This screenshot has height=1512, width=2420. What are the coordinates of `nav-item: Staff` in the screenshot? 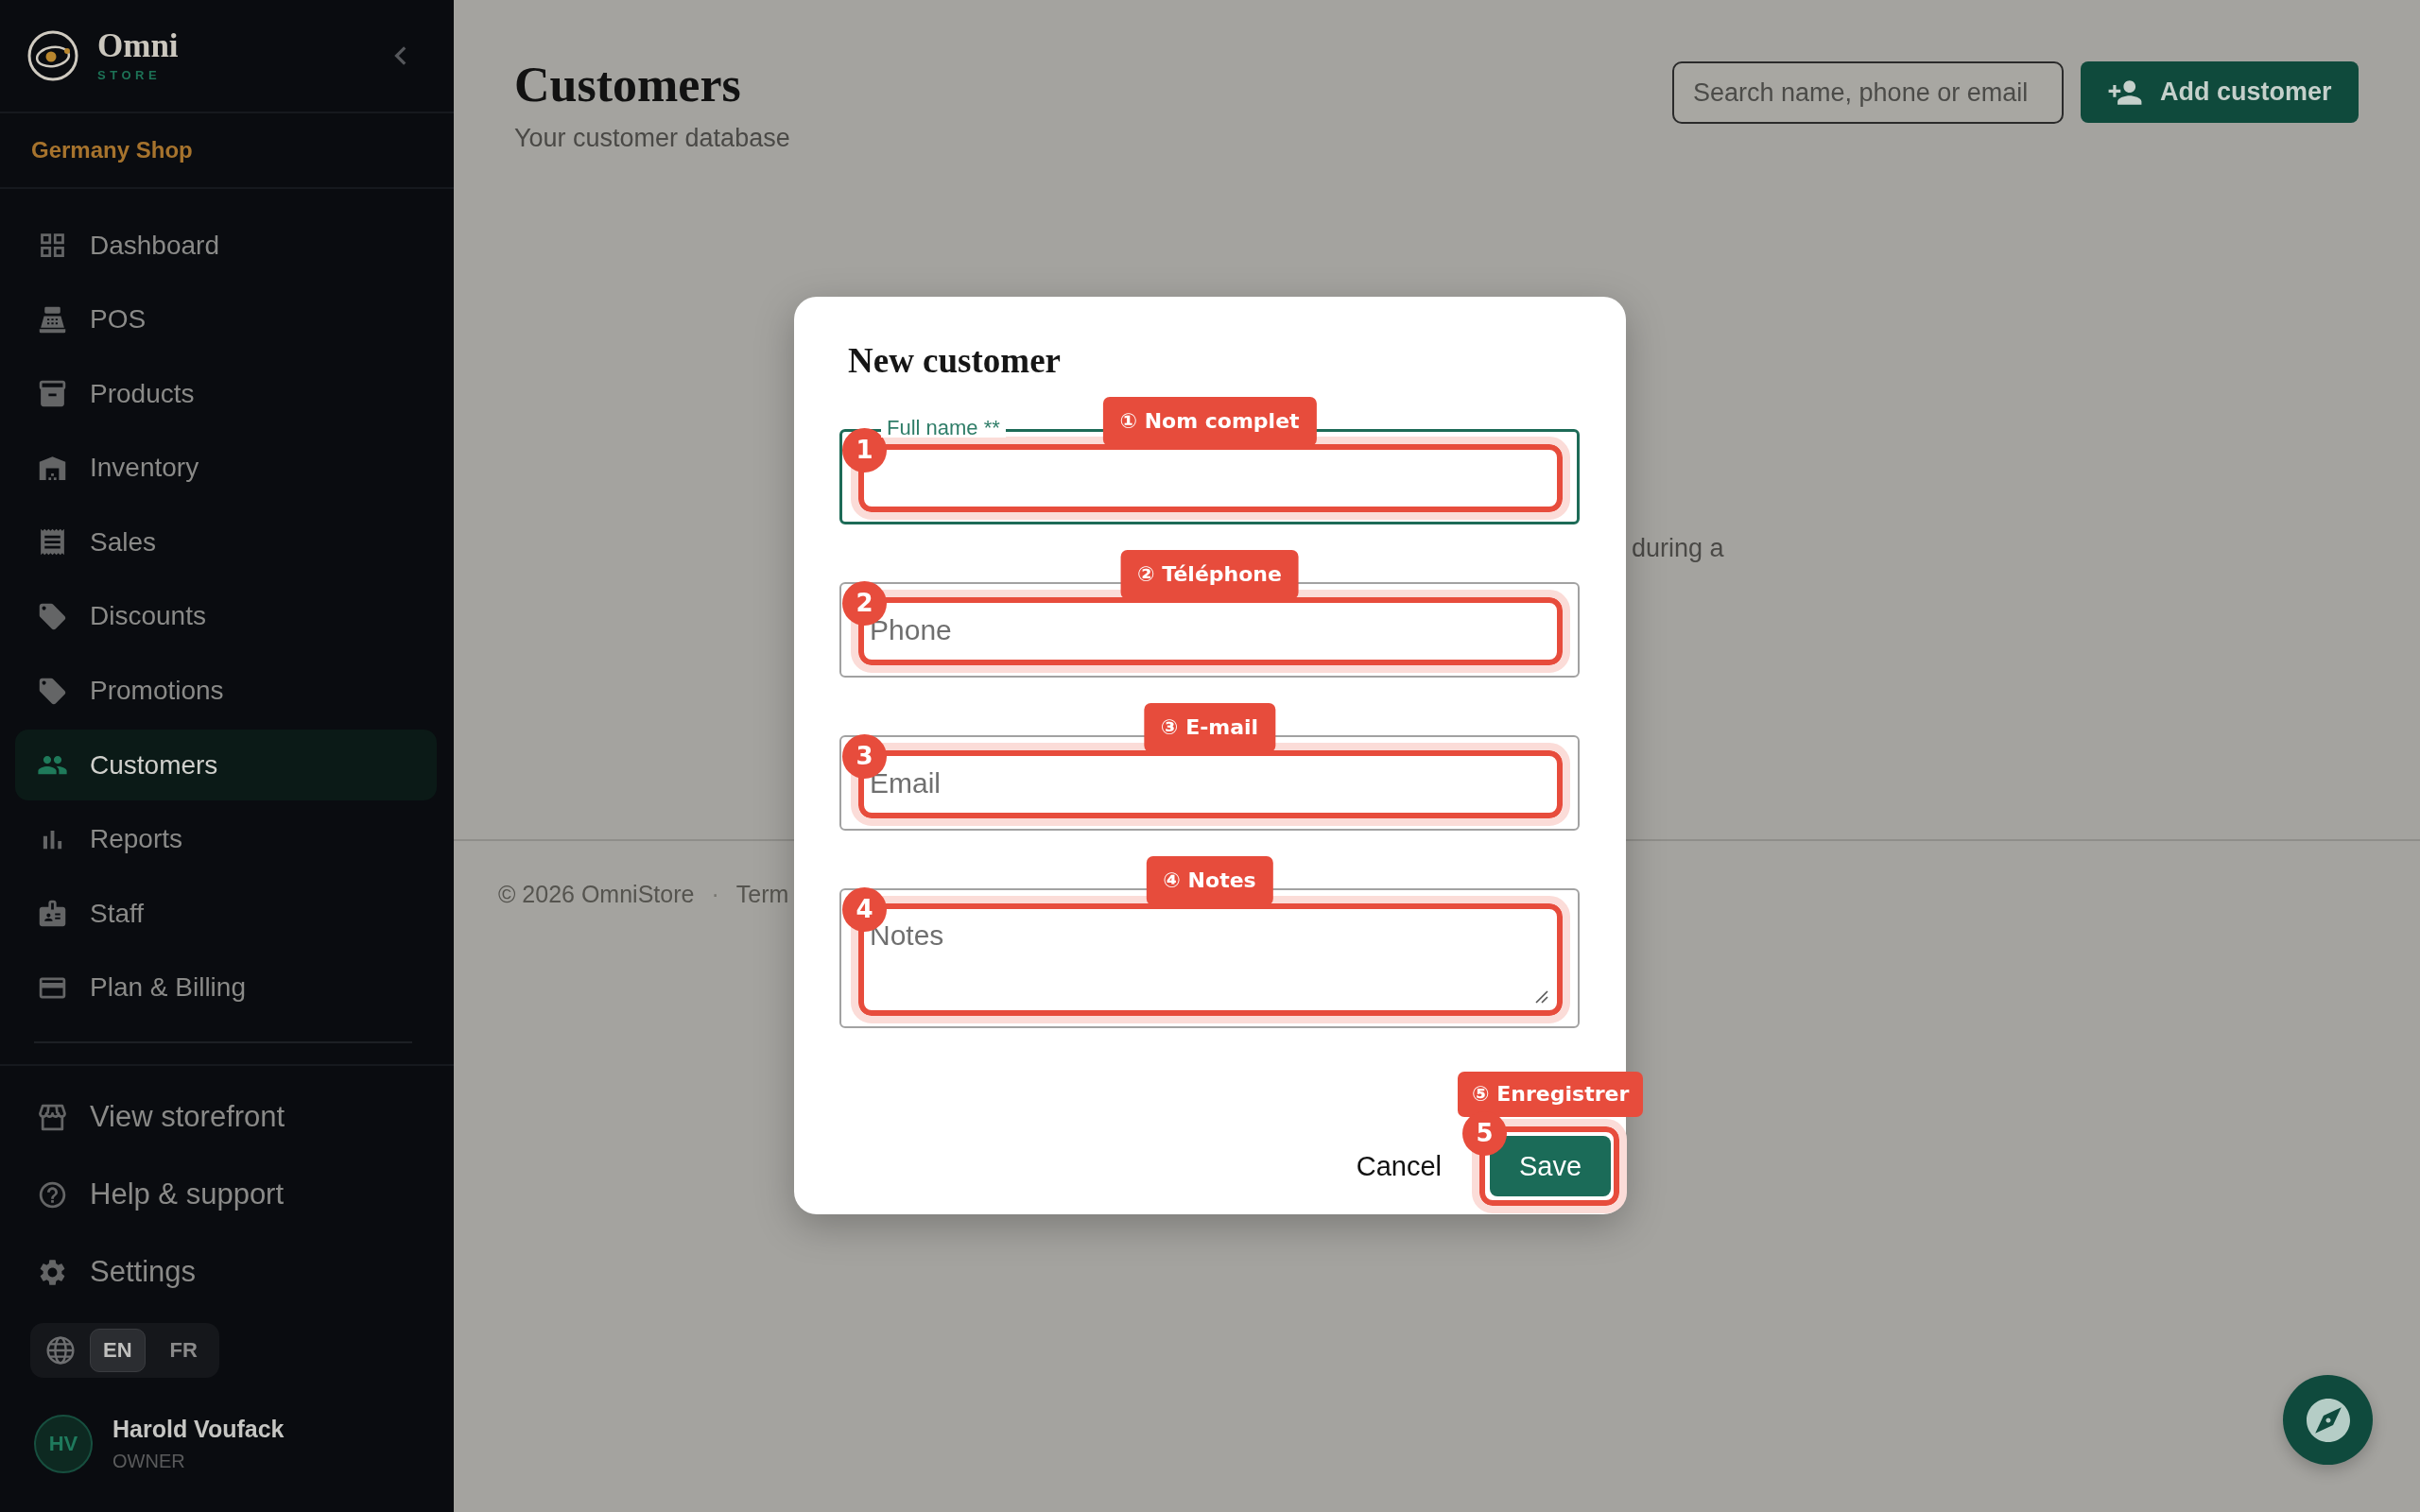 It's located at (226, 914).